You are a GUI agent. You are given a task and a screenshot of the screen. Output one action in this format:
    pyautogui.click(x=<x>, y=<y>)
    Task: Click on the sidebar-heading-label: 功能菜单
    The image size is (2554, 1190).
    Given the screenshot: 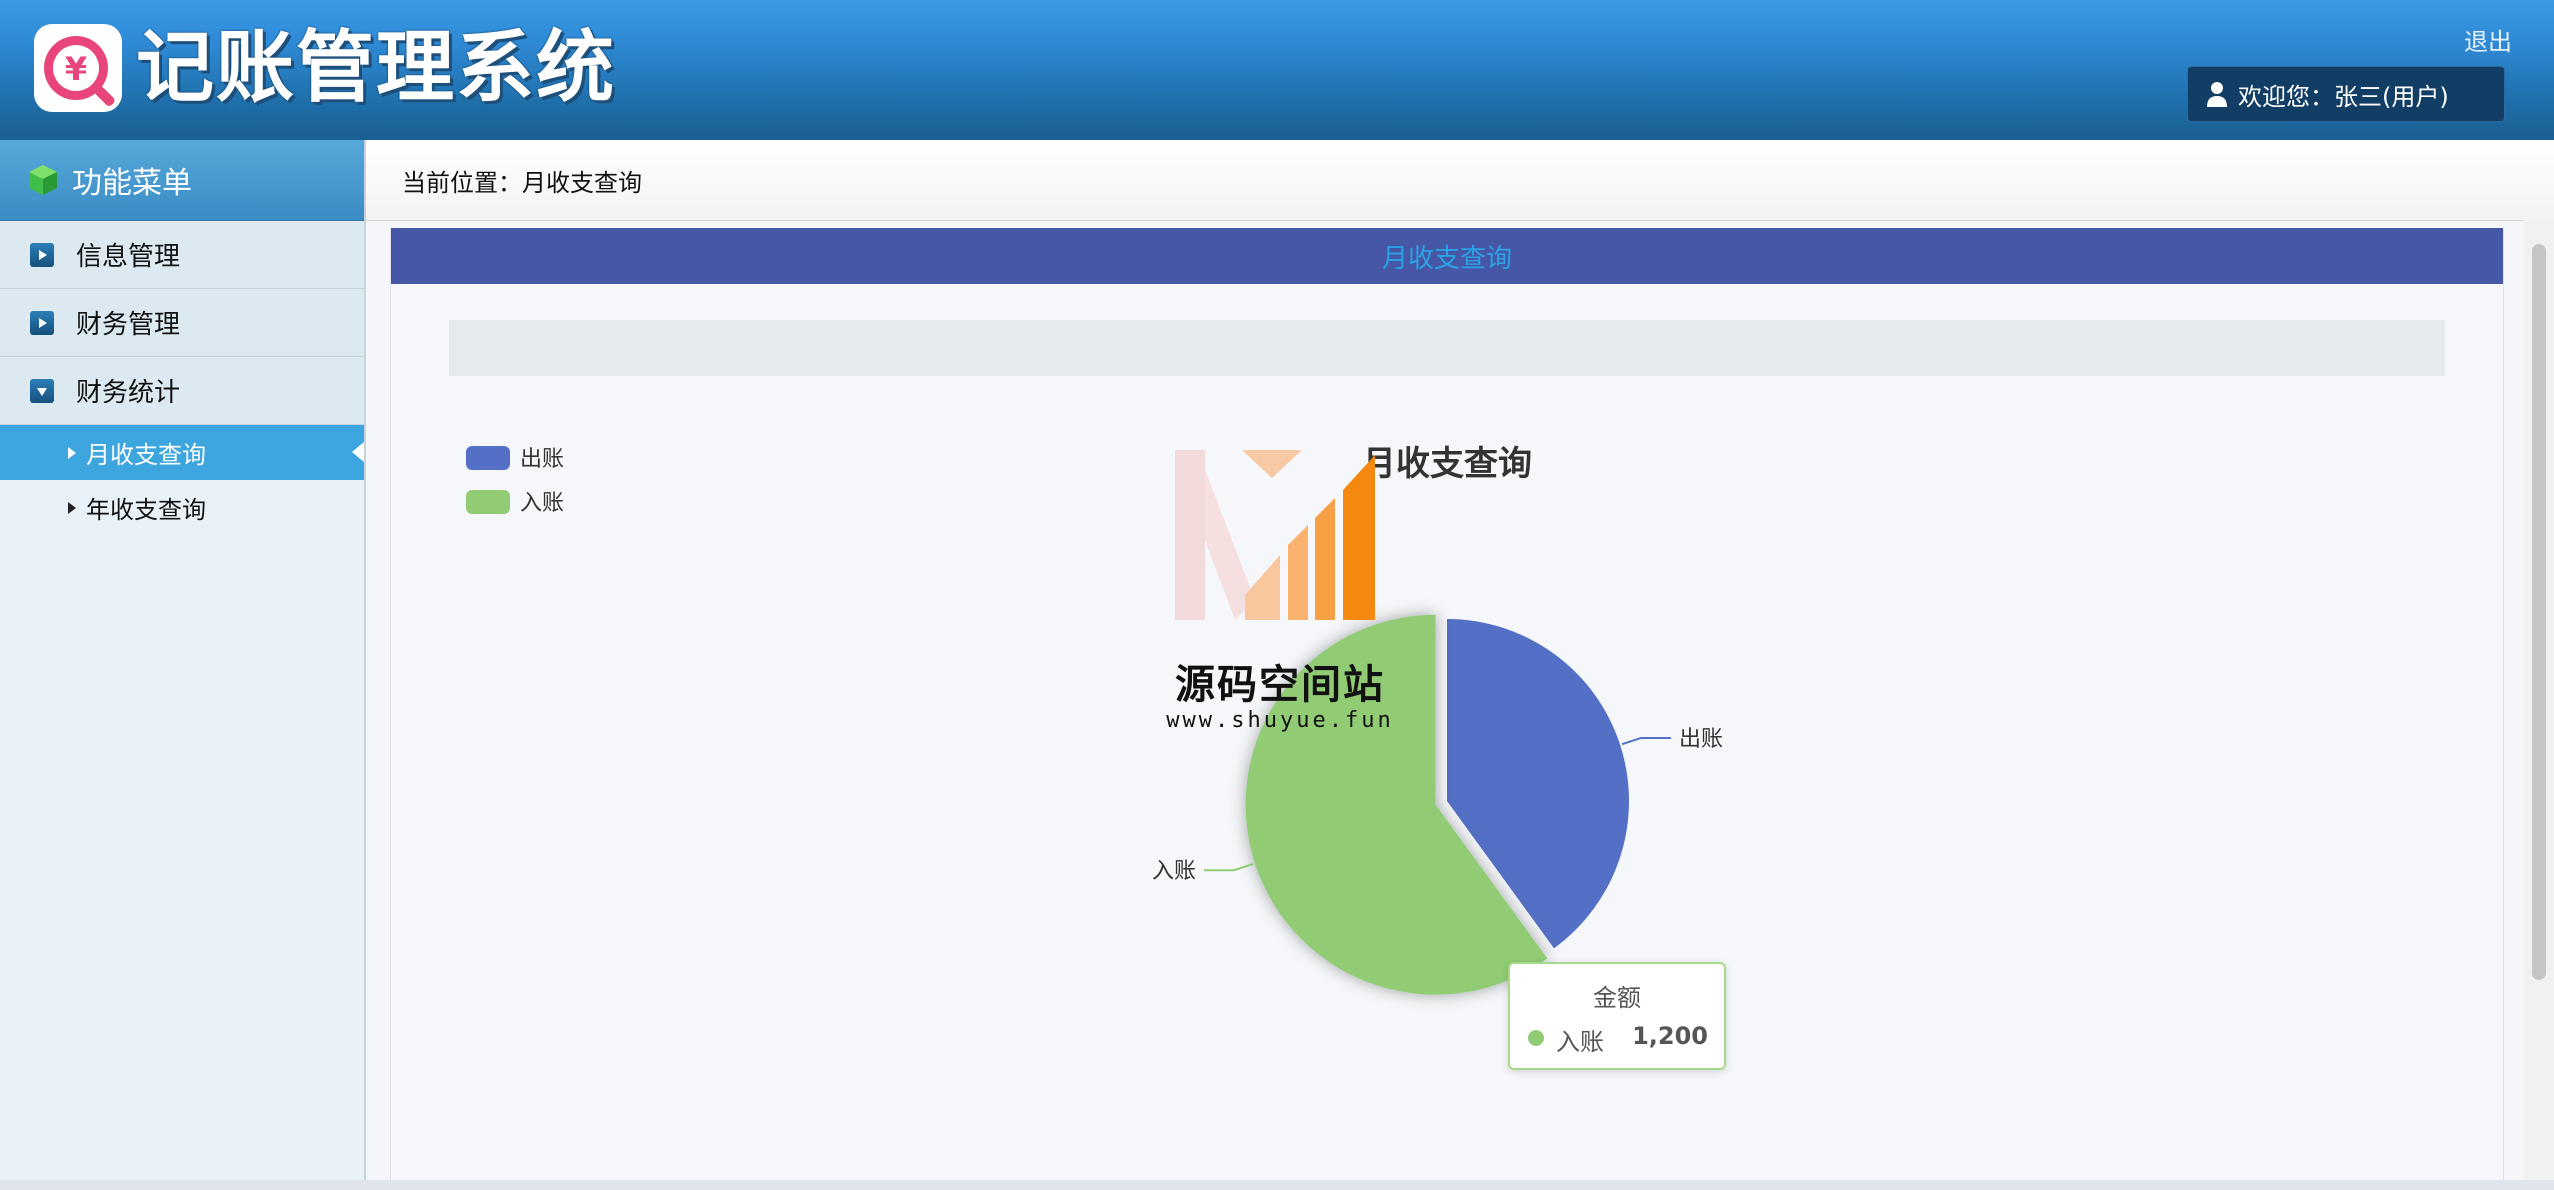 What is the action you would take?
    pyautogui.click(x=132, y=183)
    